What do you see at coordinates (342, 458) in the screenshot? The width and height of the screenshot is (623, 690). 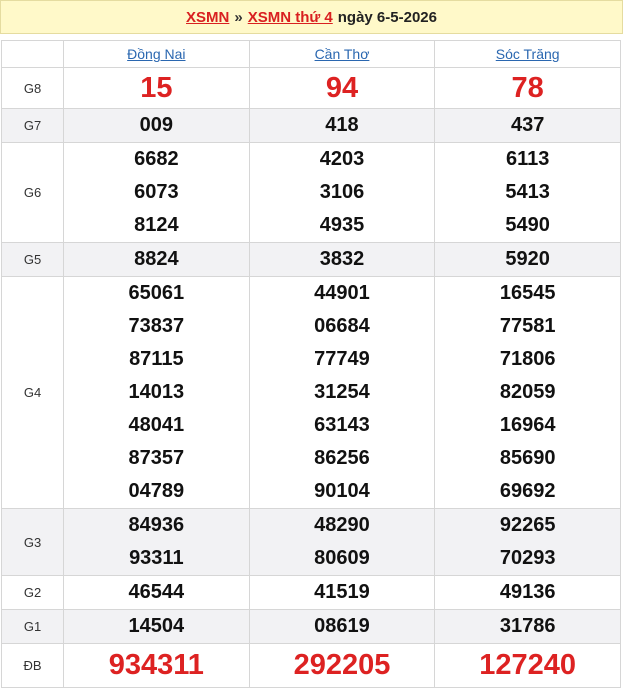 I see `prize-number: 86256` at bounding box center [342, 458].